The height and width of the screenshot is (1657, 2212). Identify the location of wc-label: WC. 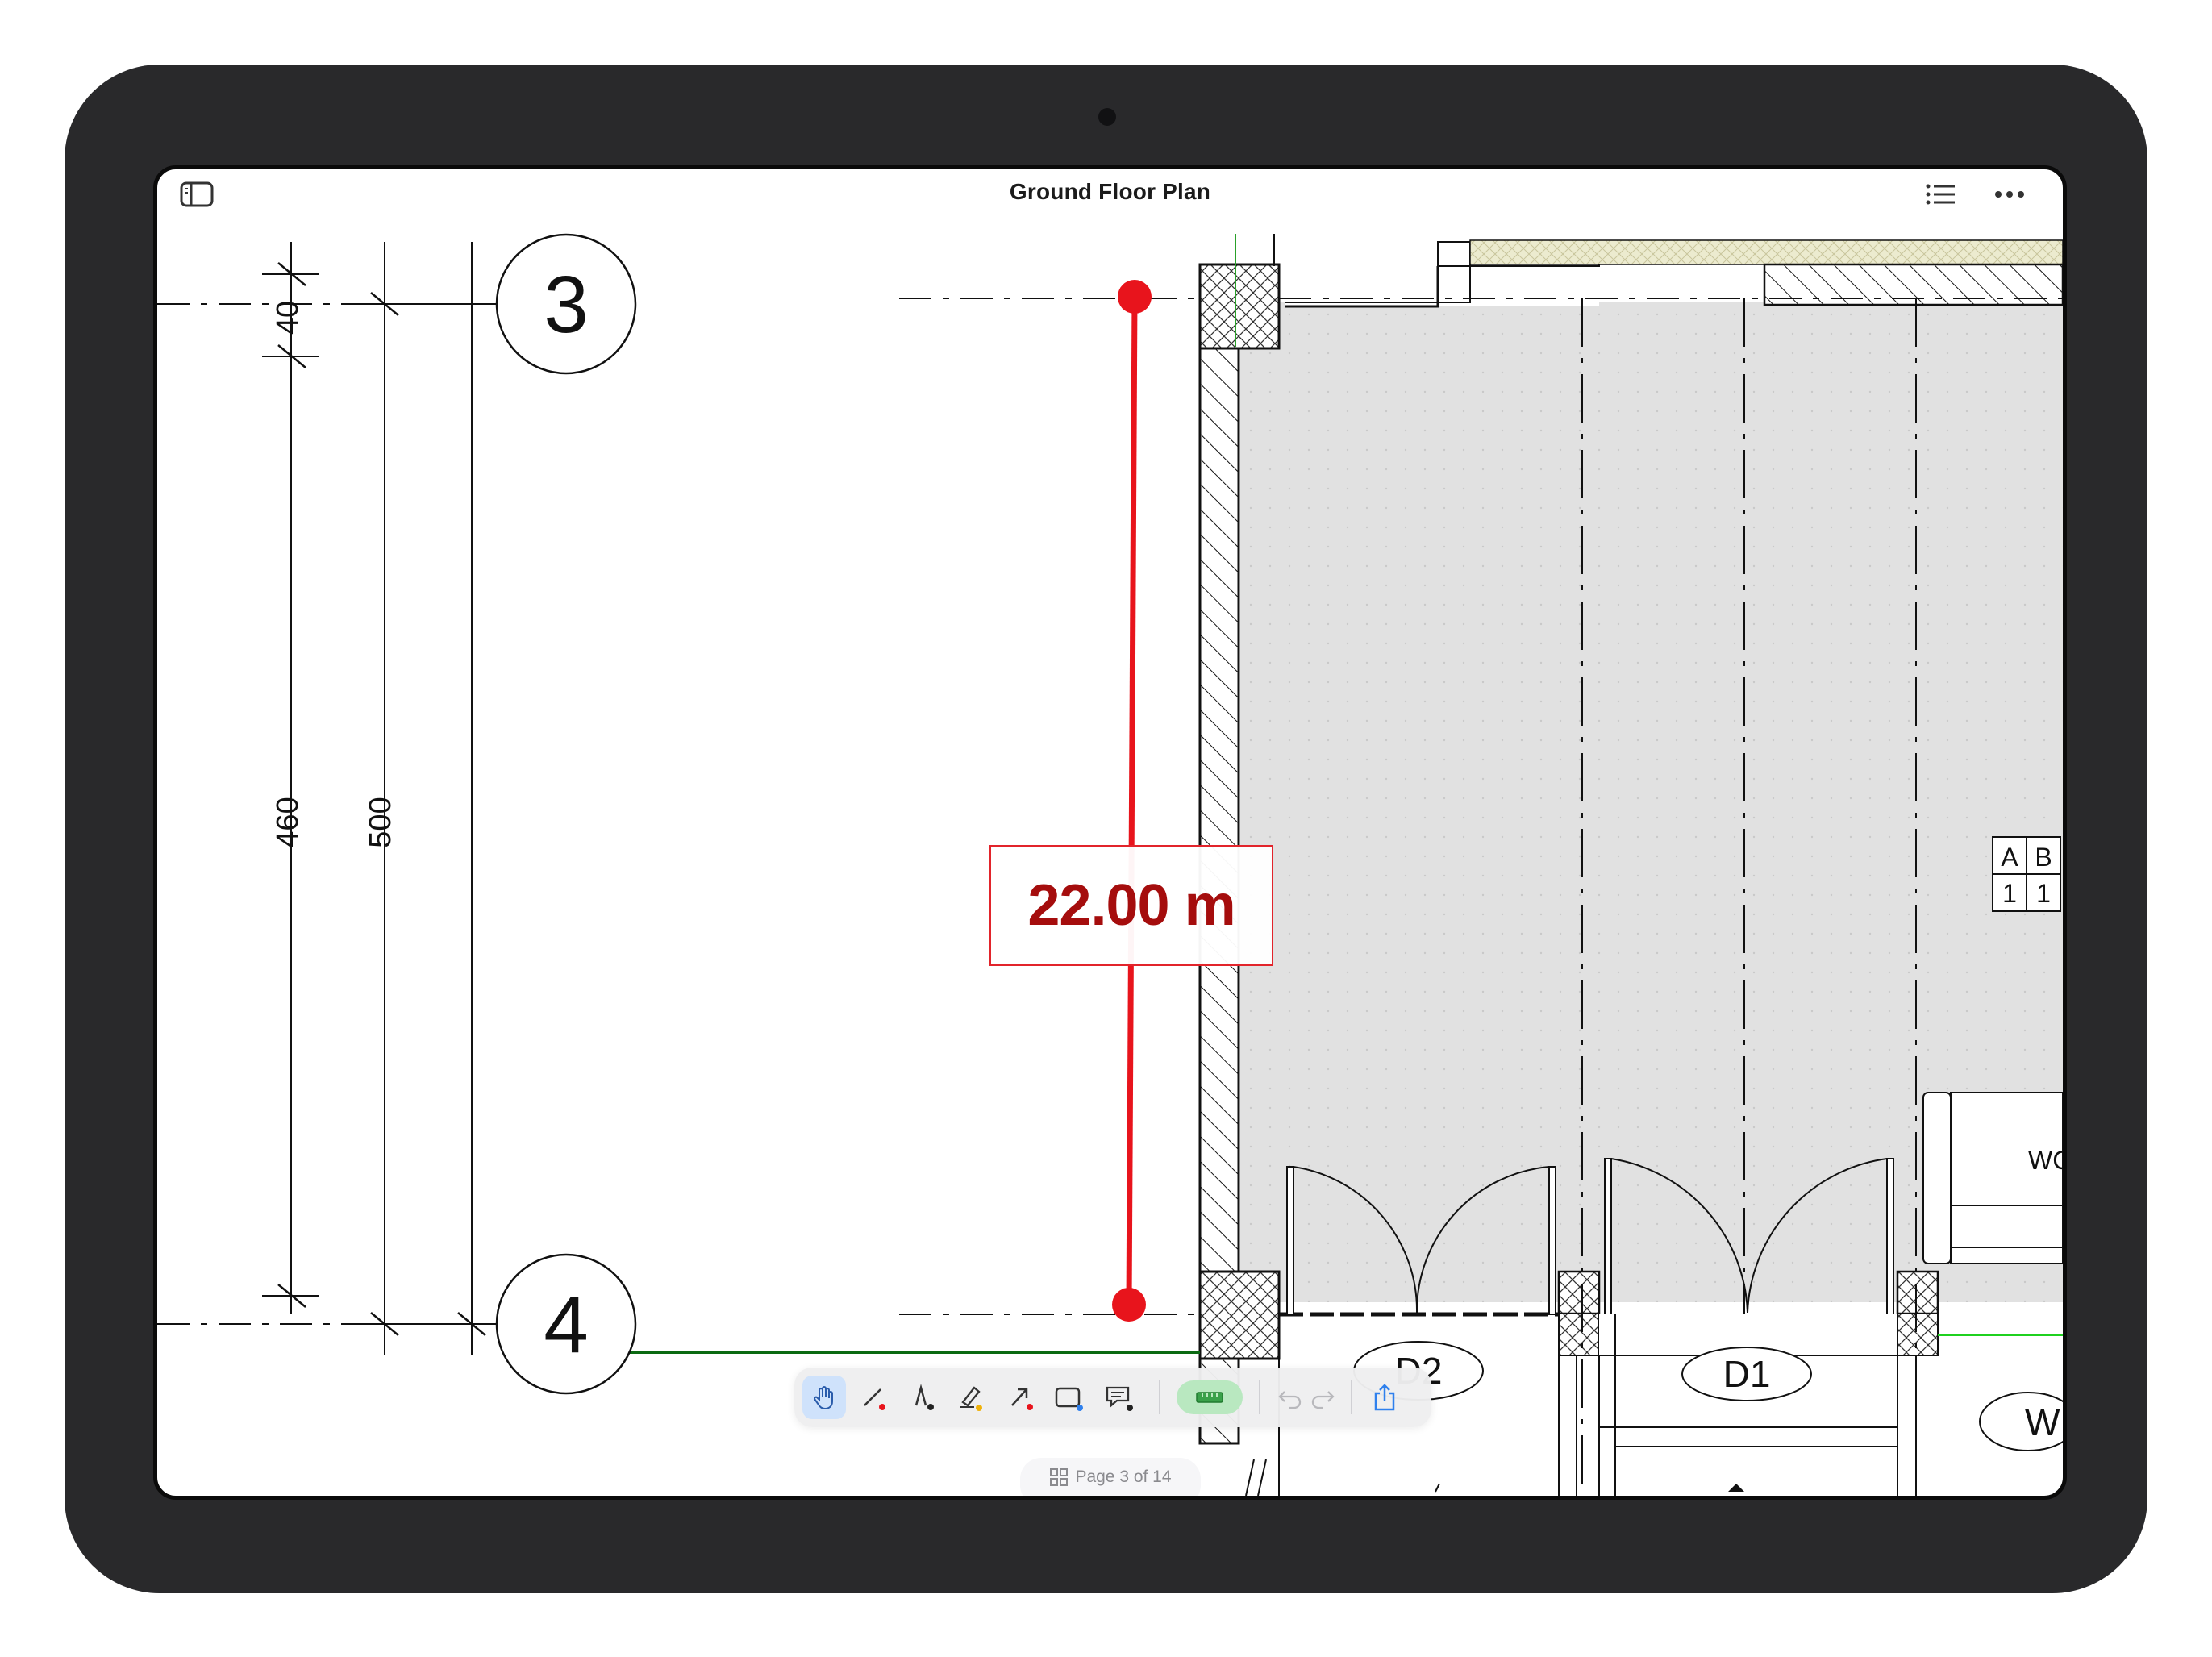
(2046, 1160).